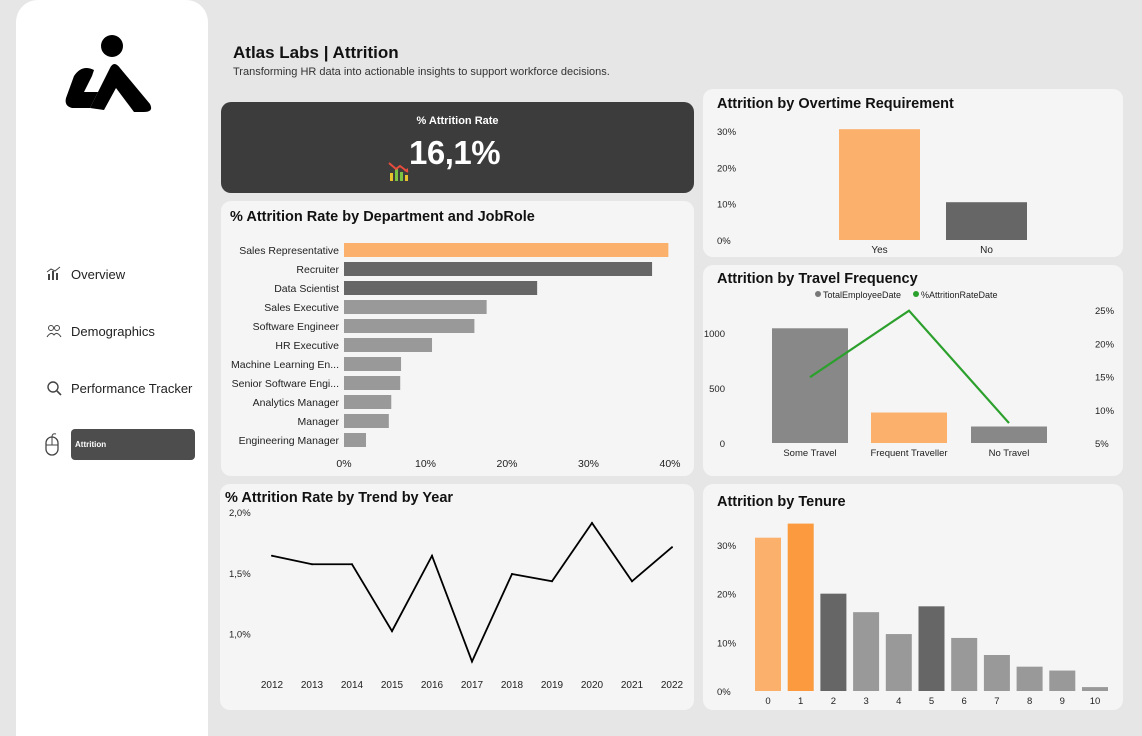 The height and width of the screenshot is (736, 1142). I want to click on kpi-value: 16,1%, so click(455, 152).